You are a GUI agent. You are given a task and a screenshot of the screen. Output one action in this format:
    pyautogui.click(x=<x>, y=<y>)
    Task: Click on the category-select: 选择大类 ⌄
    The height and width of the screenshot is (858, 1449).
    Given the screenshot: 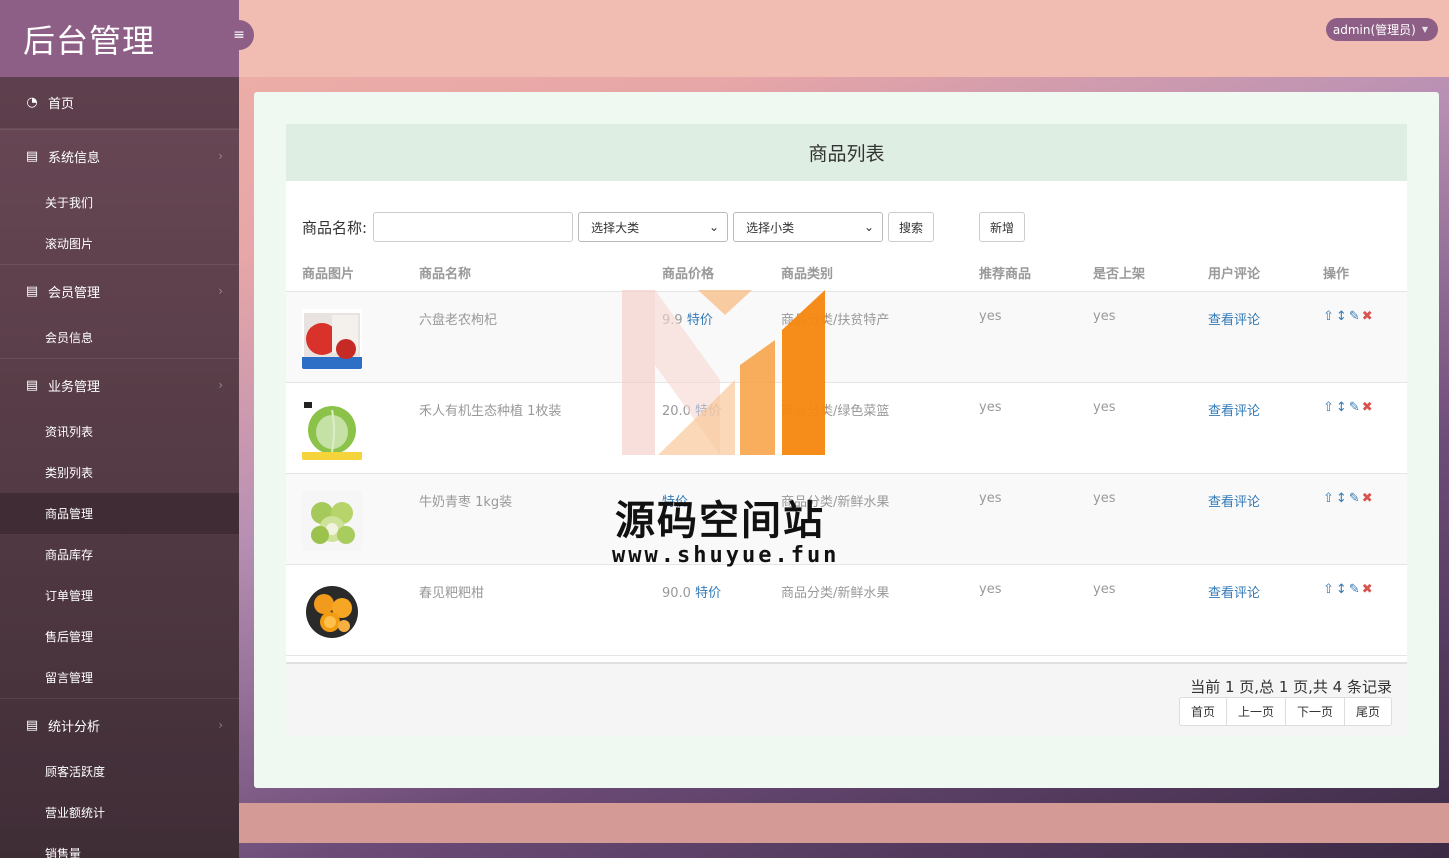 What is the action you would take?
    pyautogui.click(x=653, y=227)
    